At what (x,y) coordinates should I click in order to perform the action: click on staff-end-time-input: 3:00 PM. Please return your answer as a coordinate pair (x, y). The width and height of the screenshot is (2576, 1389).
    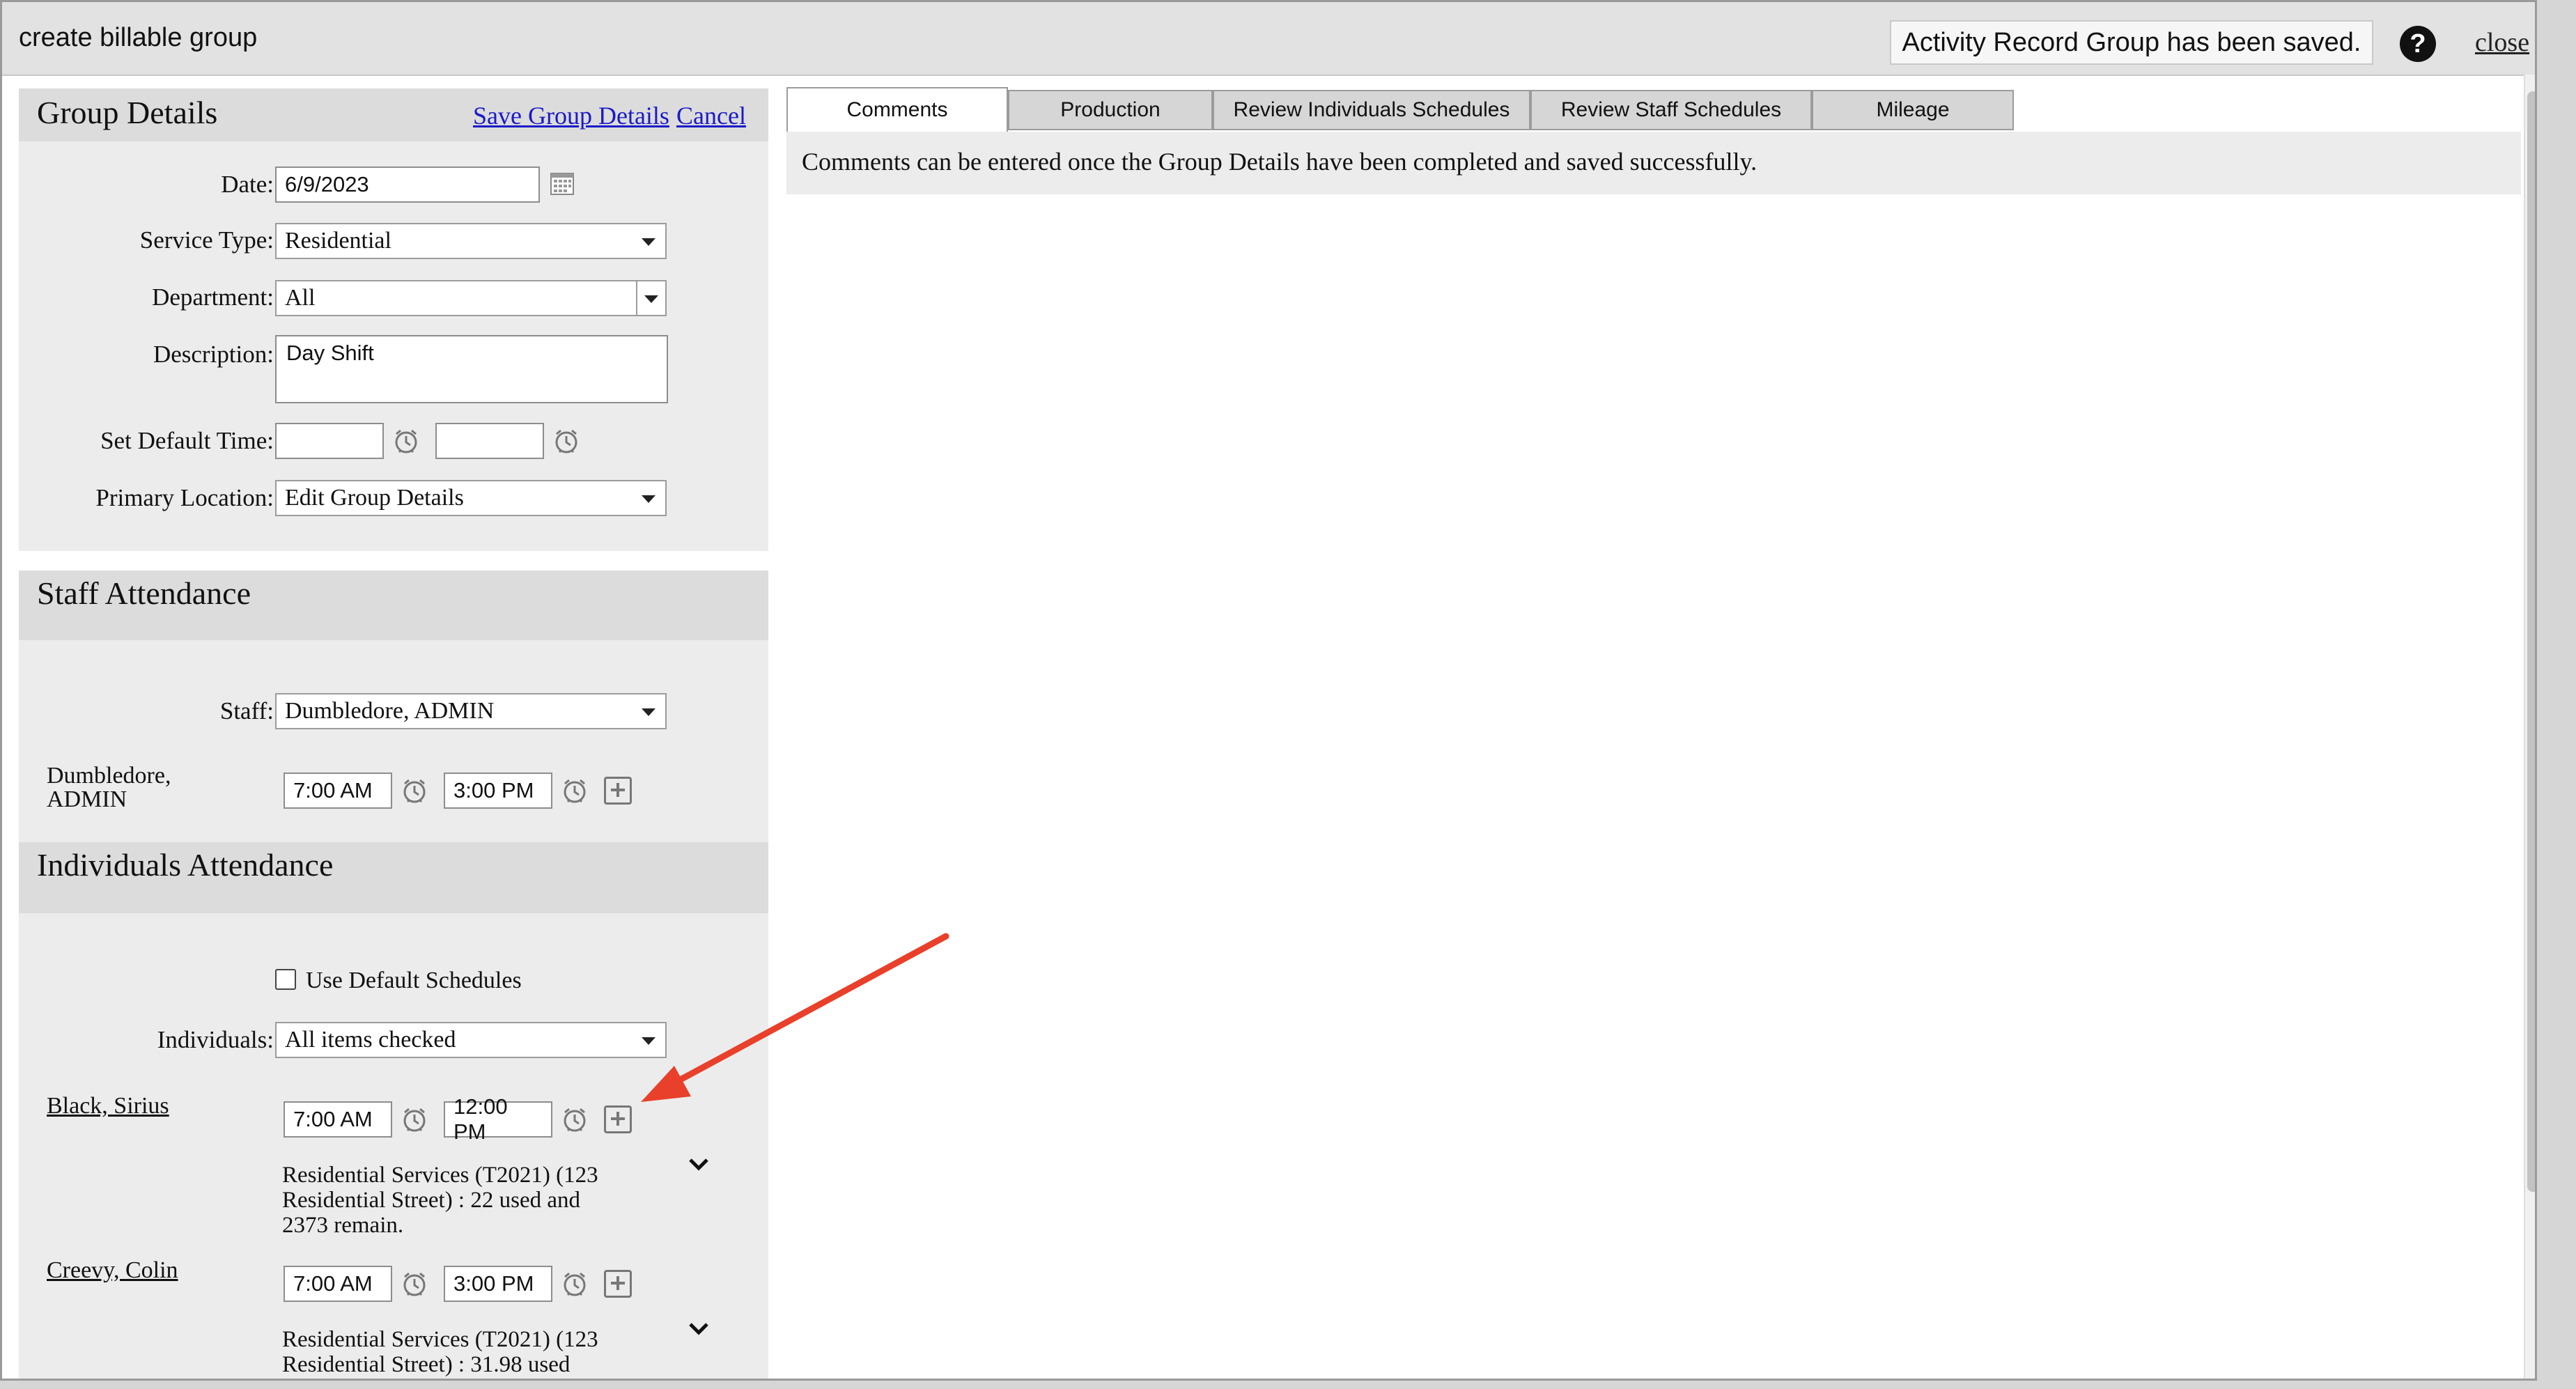
    Looking at the image, I should click on (498, 791).